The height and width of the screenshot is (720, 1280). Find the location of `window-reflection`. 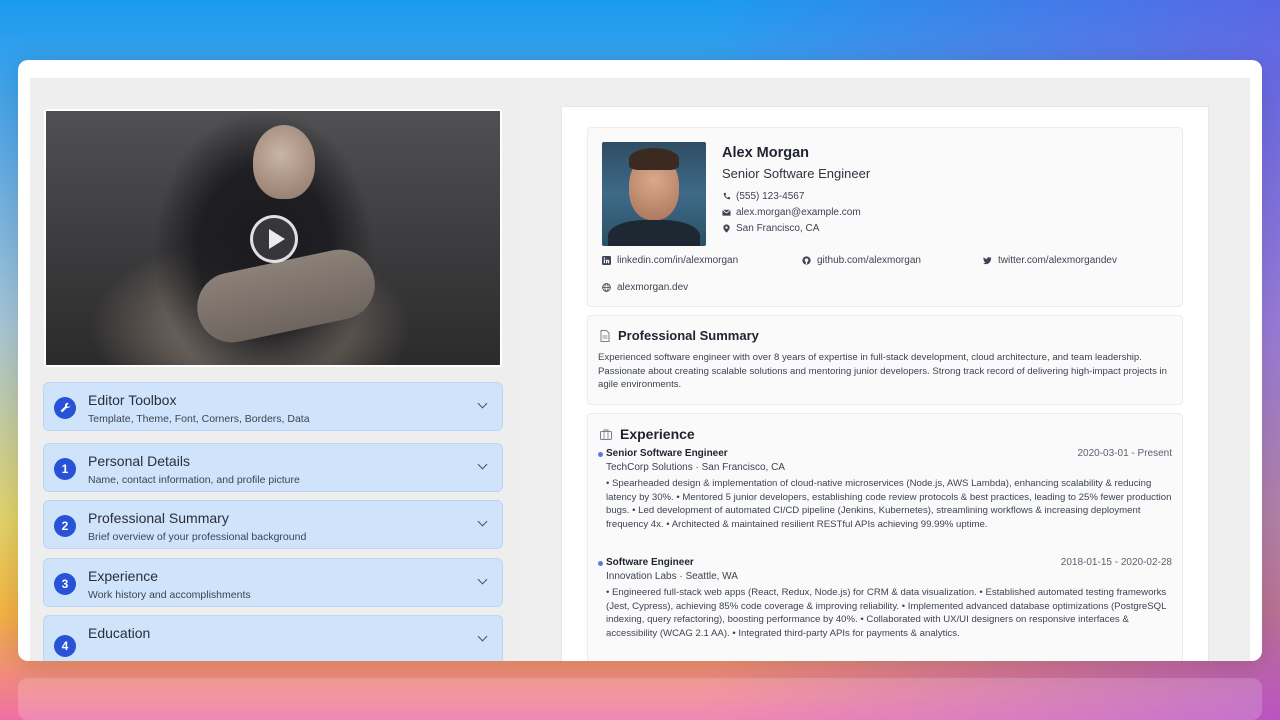

window-reflection is located at coordinates (640, 699).